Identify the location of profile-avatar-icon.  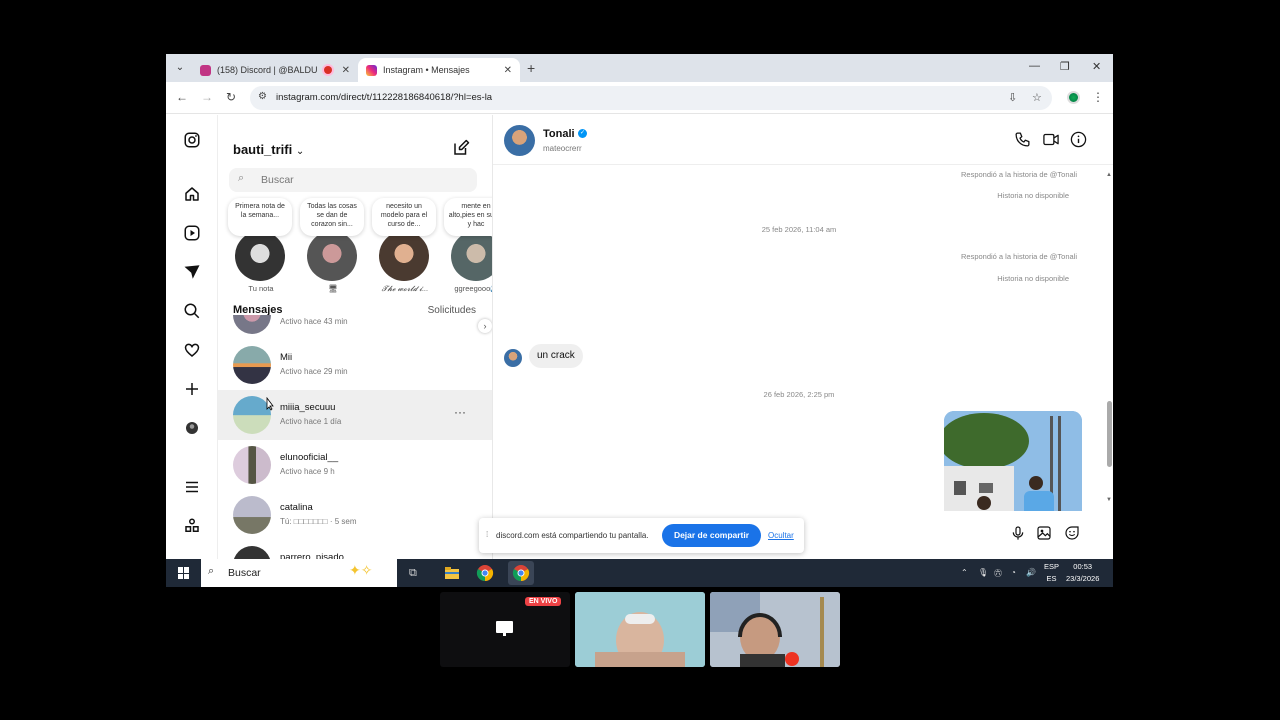
(192, 428).